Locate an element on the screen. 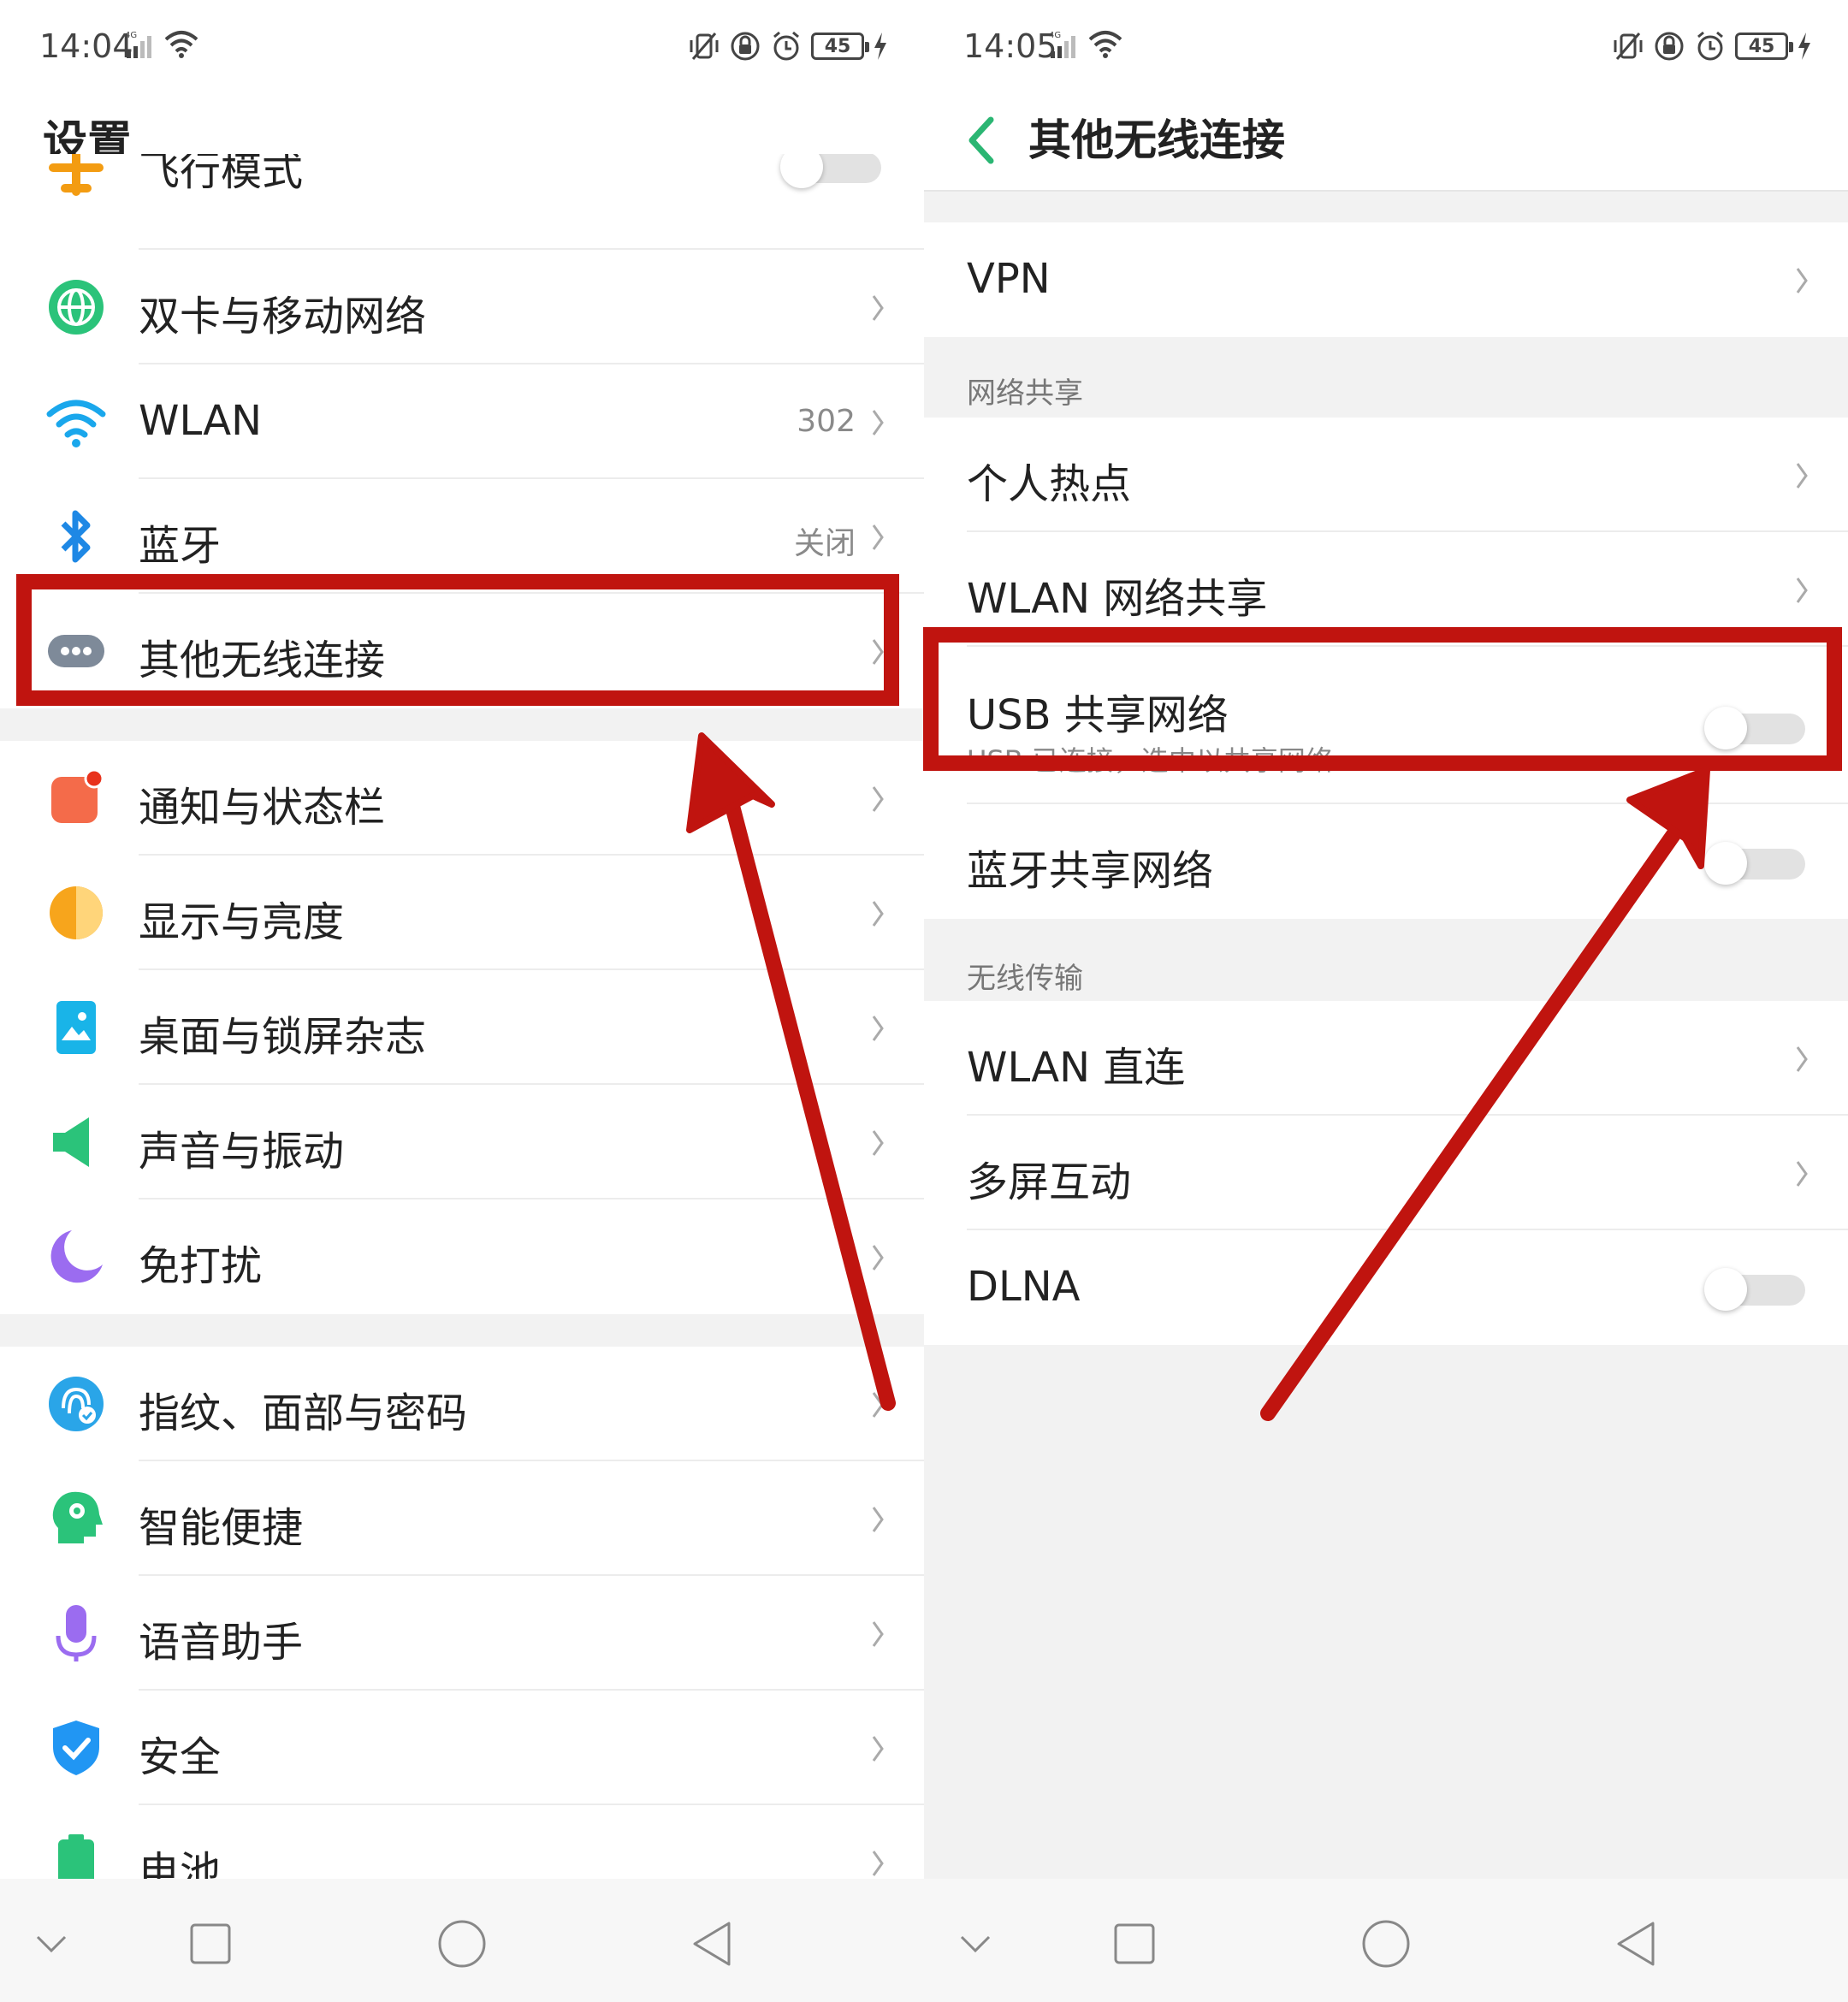 This screenshot has width=1848, height=2002. sidebar-item-wallpaper: 桌面与锁屏杂志 is located at coordinates (462, 1027).